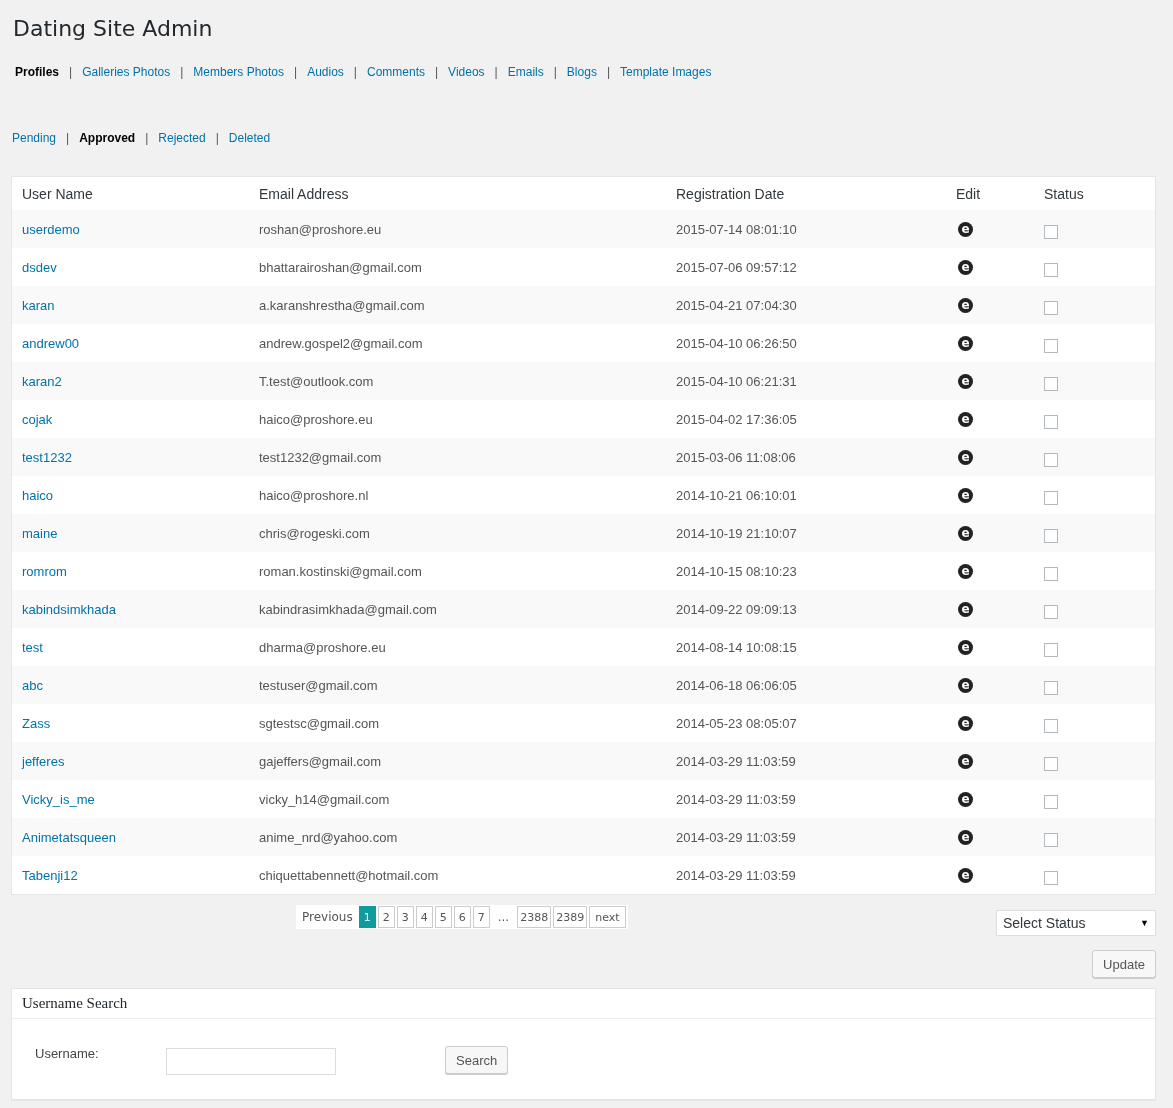  Describe the element at coordinates (386, 917) in the screenshot. I see `page-button: 2` at that location.